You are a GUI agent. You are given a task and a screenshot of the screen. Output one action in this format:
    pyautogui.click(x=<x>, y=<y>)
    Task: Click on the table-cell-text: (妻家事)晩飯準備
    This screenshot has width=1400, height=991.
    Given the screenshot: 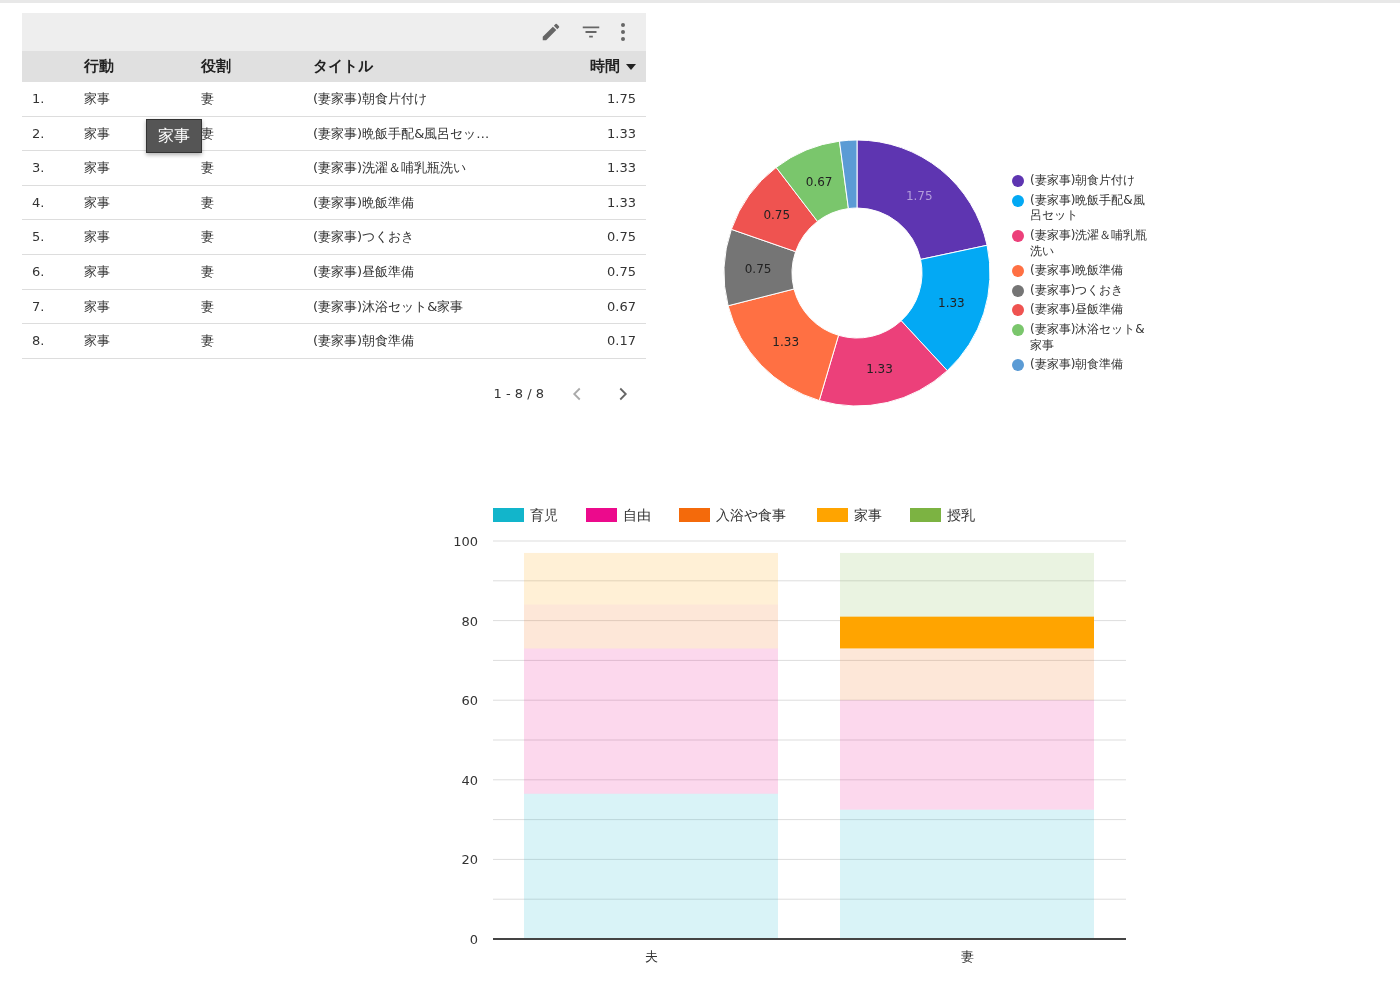 What is the action you would take?
    pyautogui.click(x=364, y=202)
    